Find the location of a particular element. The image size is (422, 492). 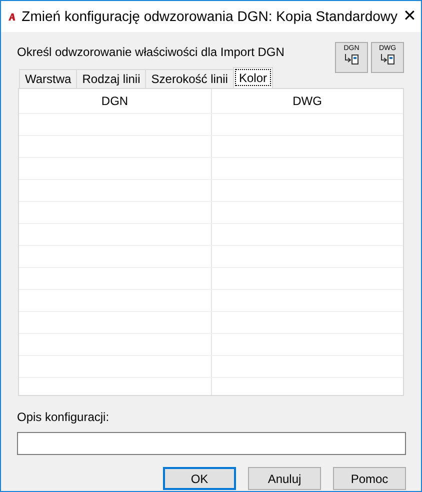

column-header: DGN is located at coordinates (114, 101).